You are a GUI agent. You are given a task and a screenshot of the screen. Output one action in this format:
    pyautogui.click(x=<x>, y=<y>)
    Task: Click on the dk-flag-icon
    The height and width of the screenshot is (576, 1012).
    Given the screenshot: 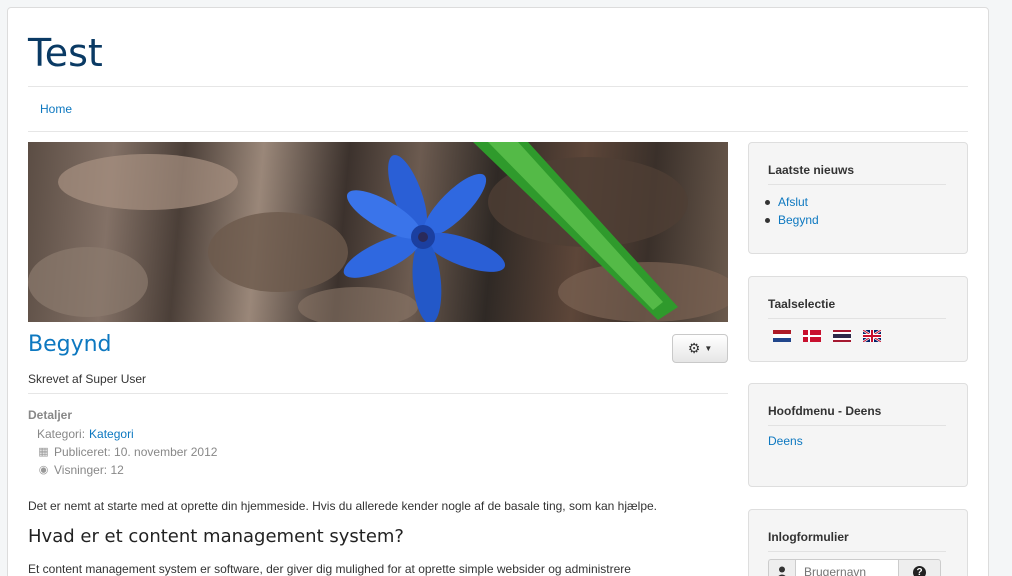 What is the action you would take?
    pyautogui.click(x=812, y=336)
    